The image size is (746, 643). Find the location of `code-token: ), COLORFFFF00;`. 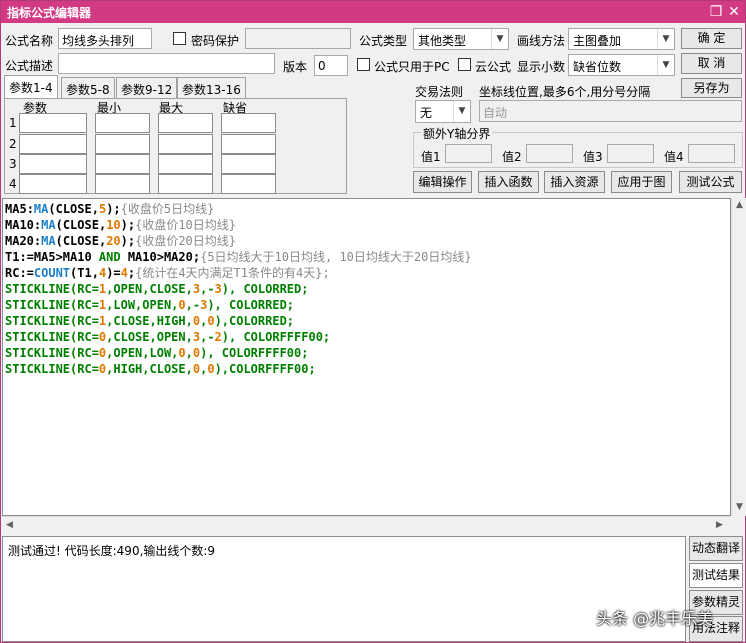

code-token: ), COLORFFFF00; is located at coordinates (254, 353).